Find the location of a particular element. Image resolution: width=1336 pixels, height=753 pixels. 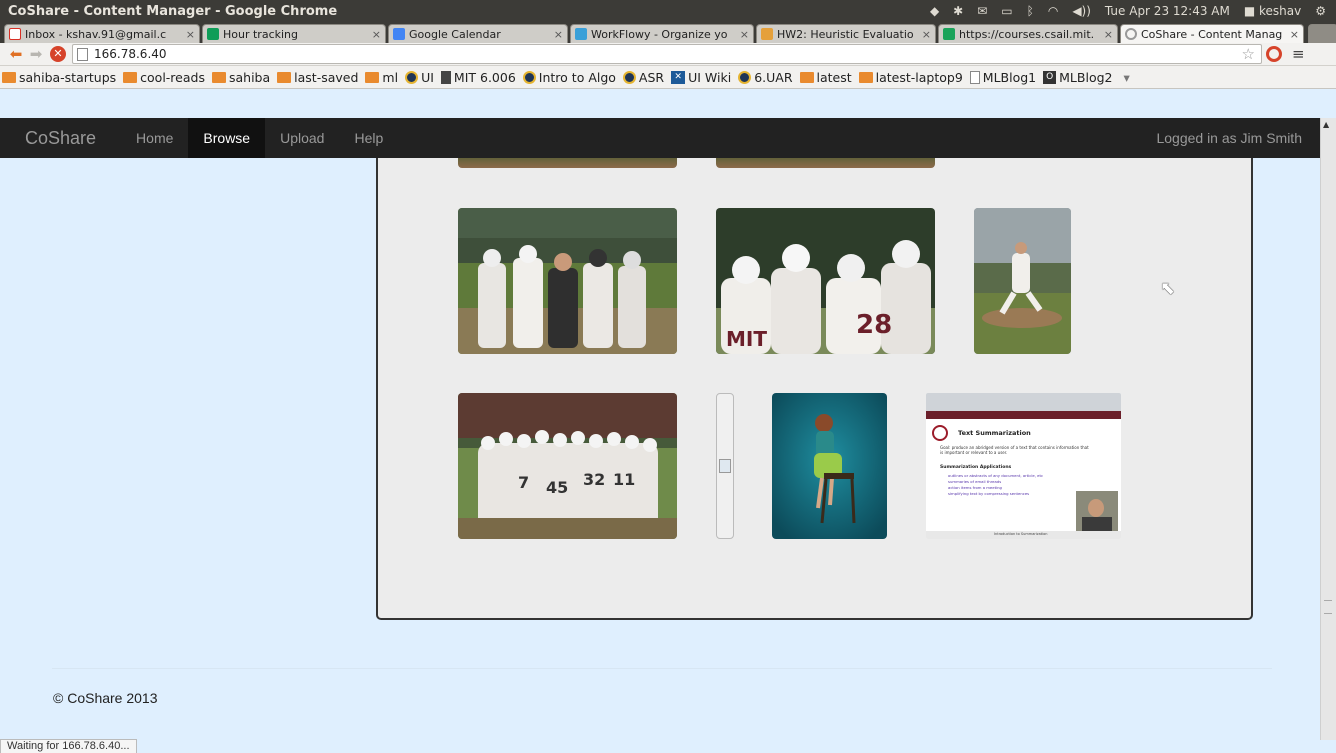

bookmark-mlblog1: MLBlog1 is located at coordinates (1003, 77).